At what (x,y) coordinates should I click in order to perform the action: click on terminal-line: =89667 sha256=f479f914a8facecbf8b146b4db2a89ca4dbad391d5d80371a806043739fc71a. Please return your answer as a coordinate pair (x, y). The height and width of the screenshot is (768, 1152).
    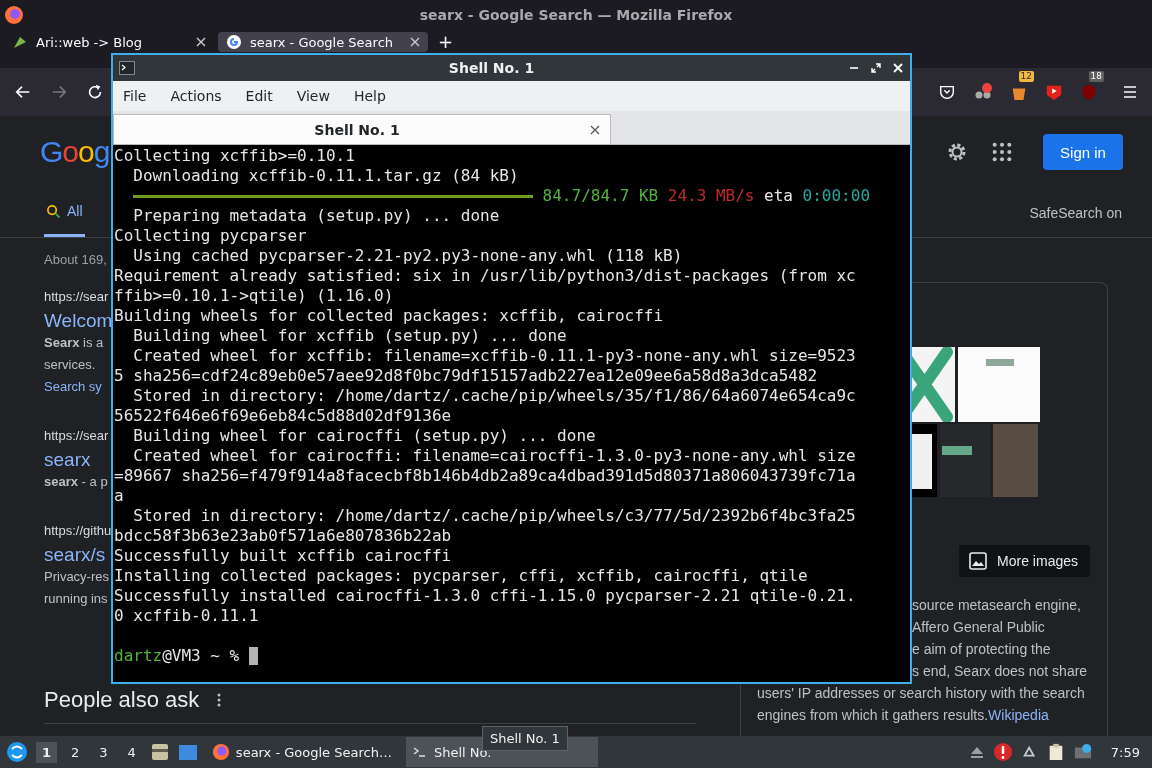
    Looking at the image, I should click on (485, 476).